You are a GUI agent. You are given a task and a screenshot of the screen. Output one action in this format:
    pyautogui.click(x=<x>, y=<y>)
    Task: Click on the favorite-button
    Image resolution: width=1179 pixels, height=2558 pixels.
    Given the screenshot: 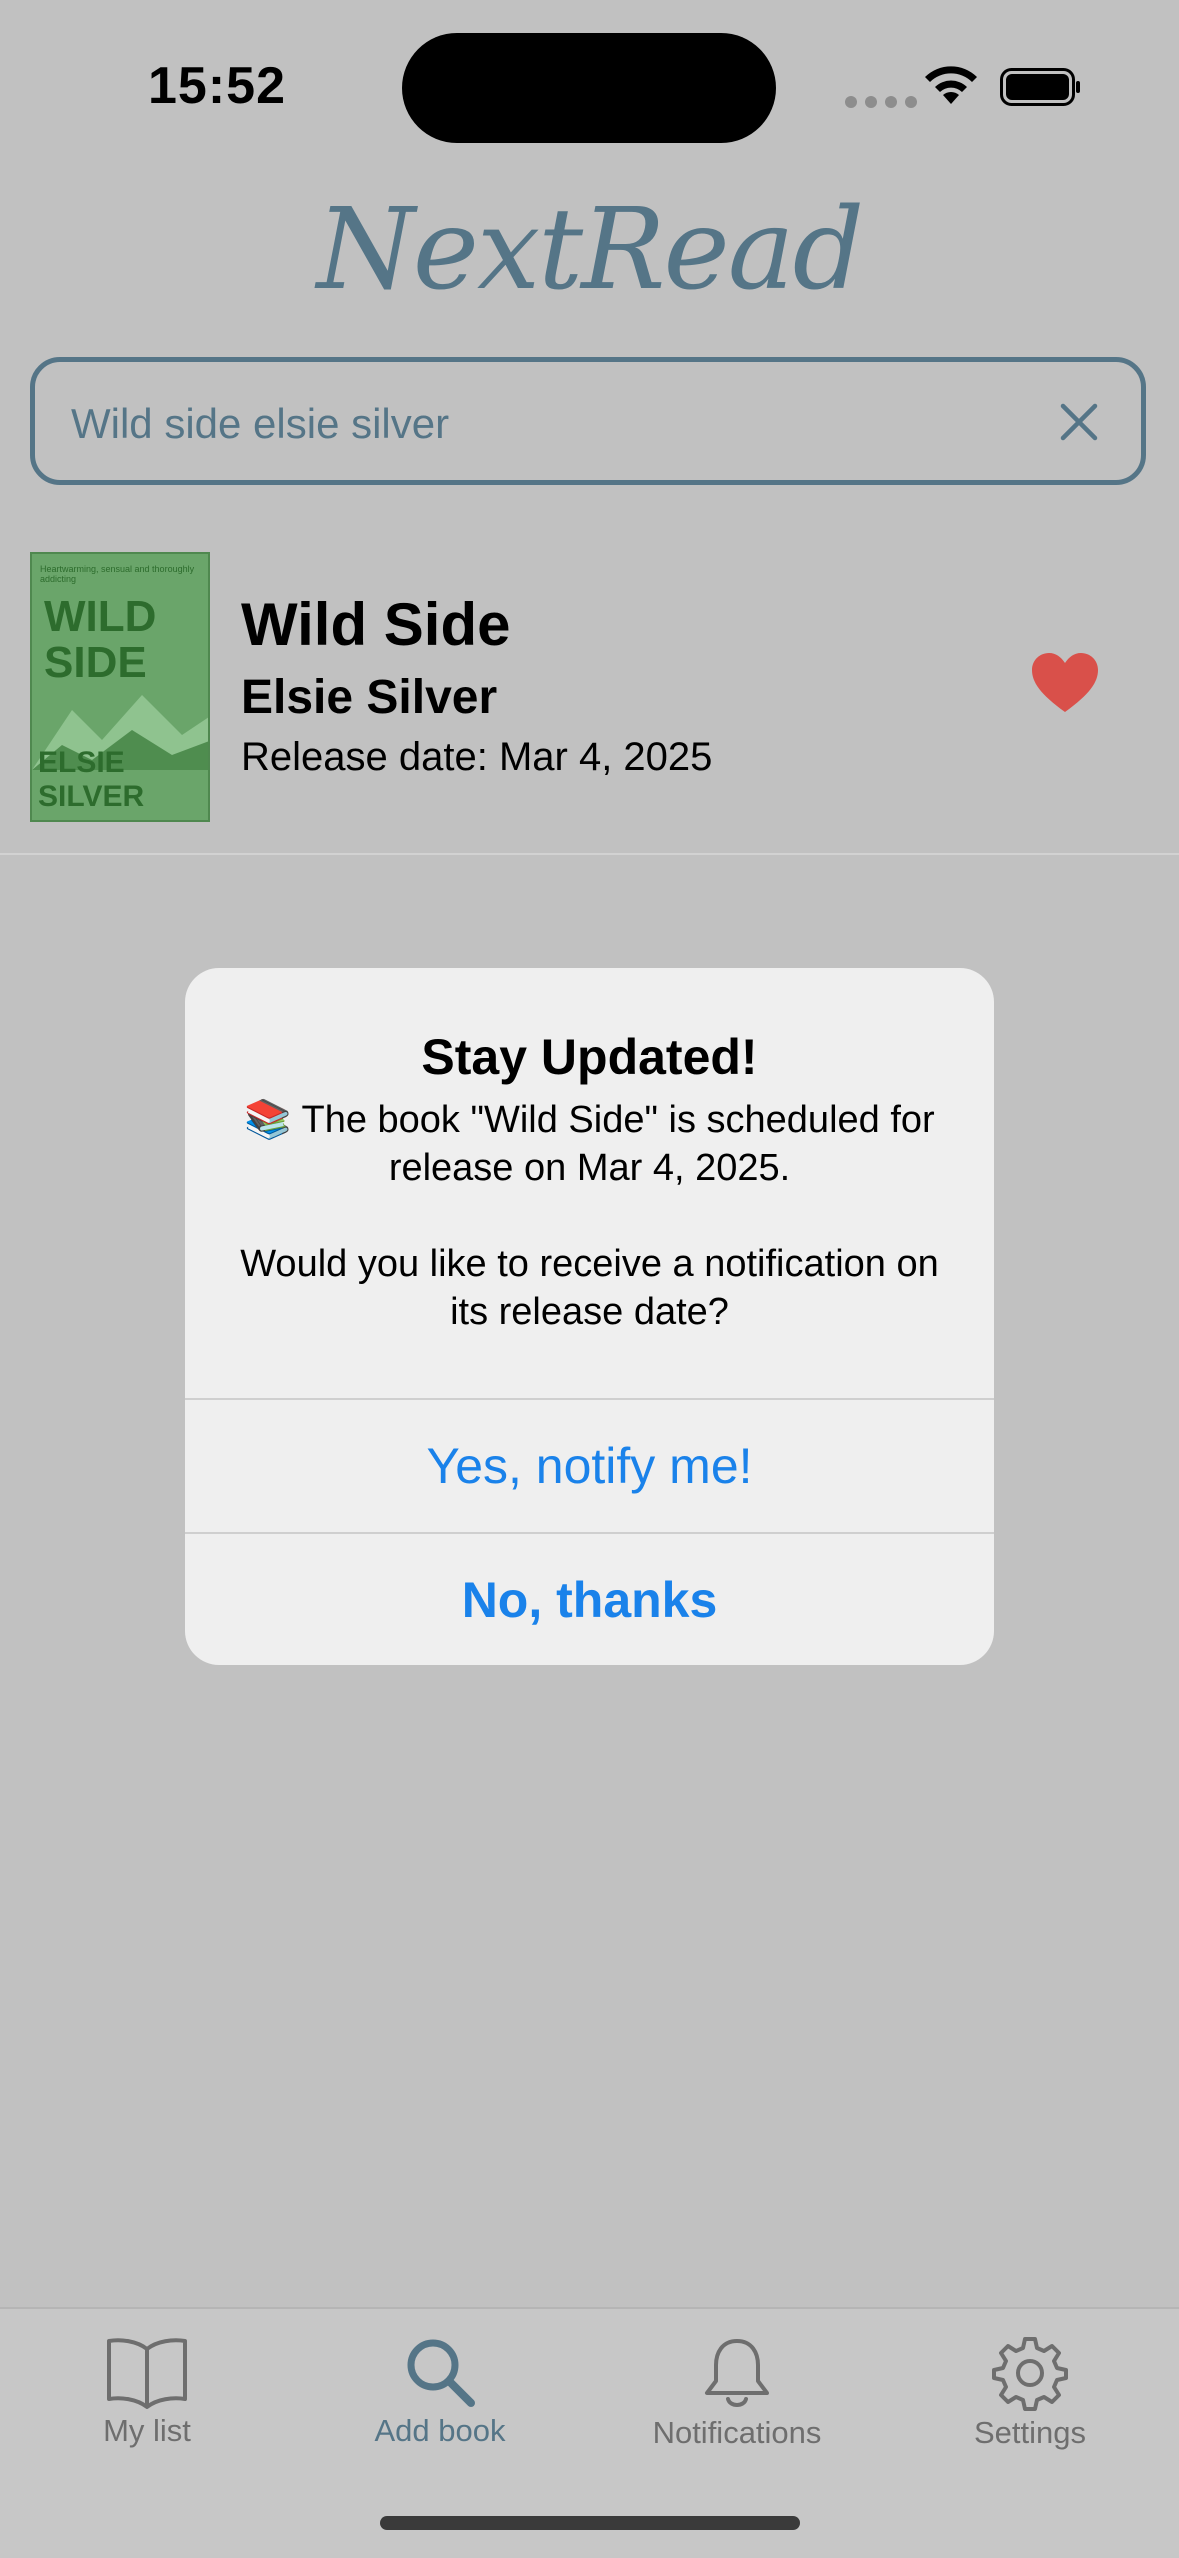 What is the action you would take?
    pyautogui.click(x=1065, y=685)
    